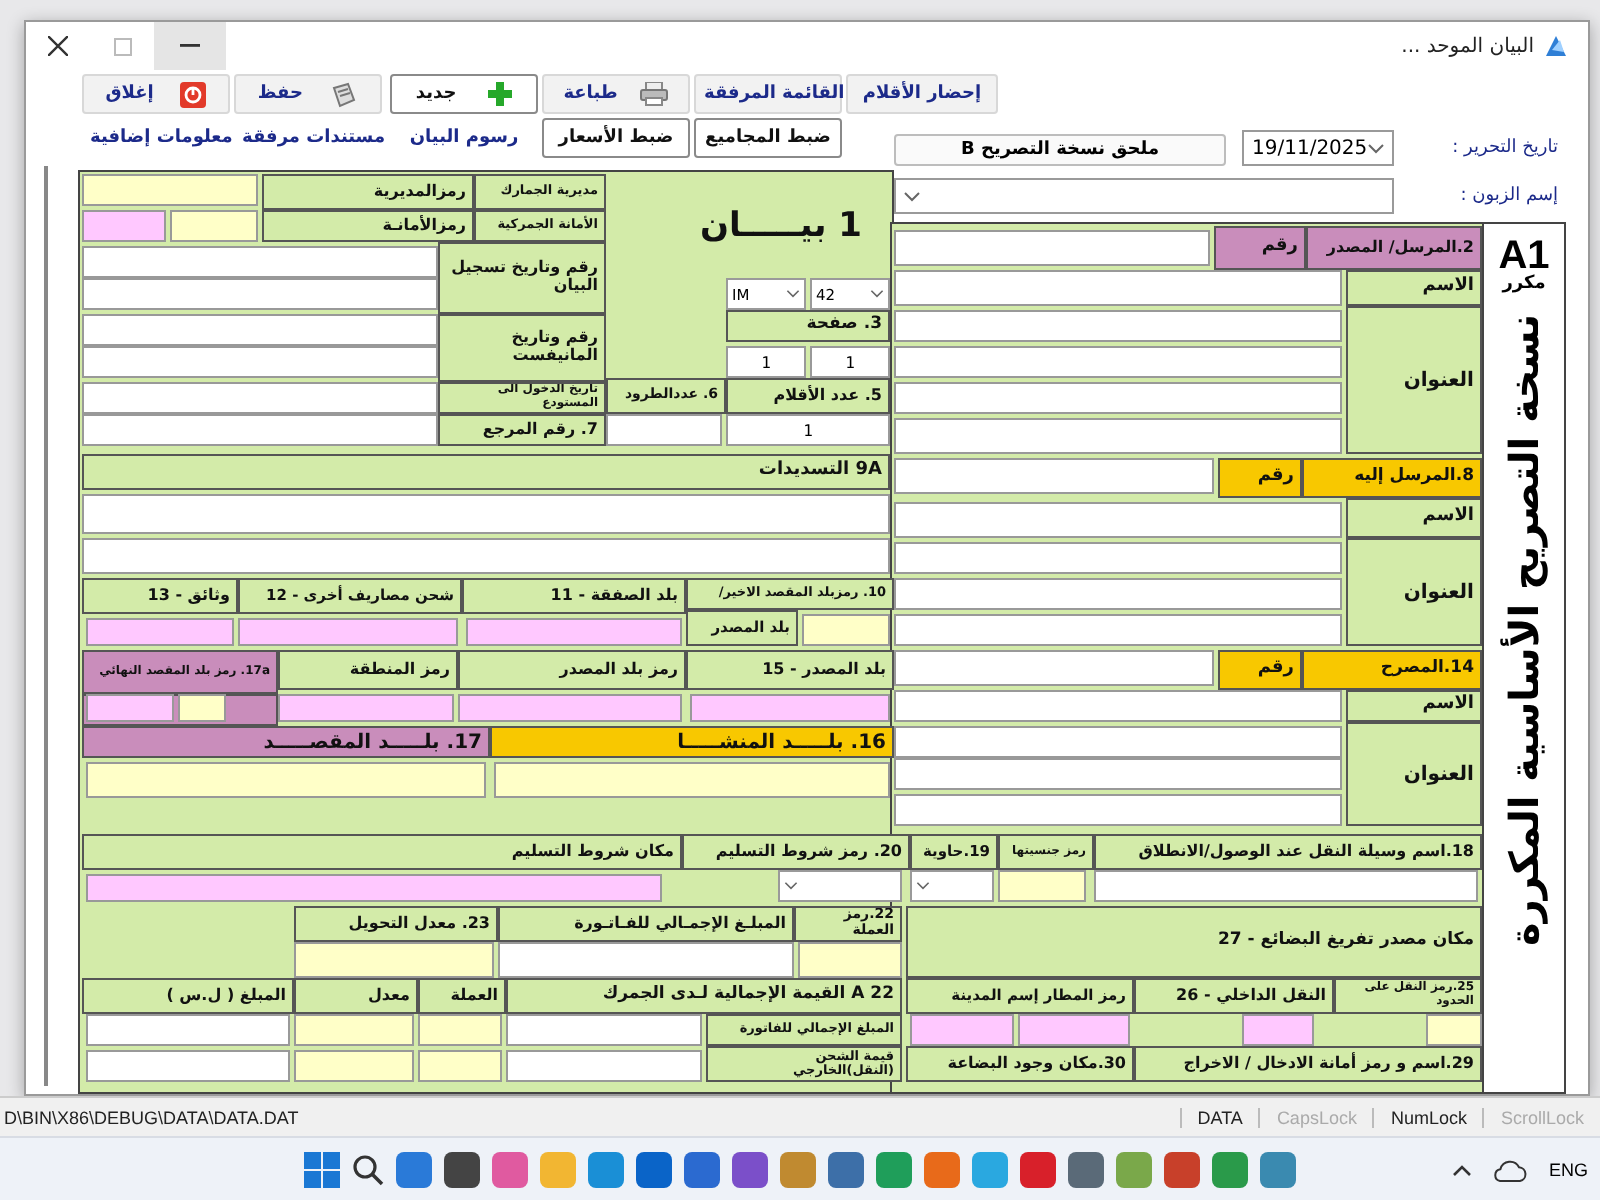 The image size is (1600, 1200). Describe the element at coordinates (616, 138) in the screenshot. I see `toolbar-button: ضبط الأسعار` at that location.